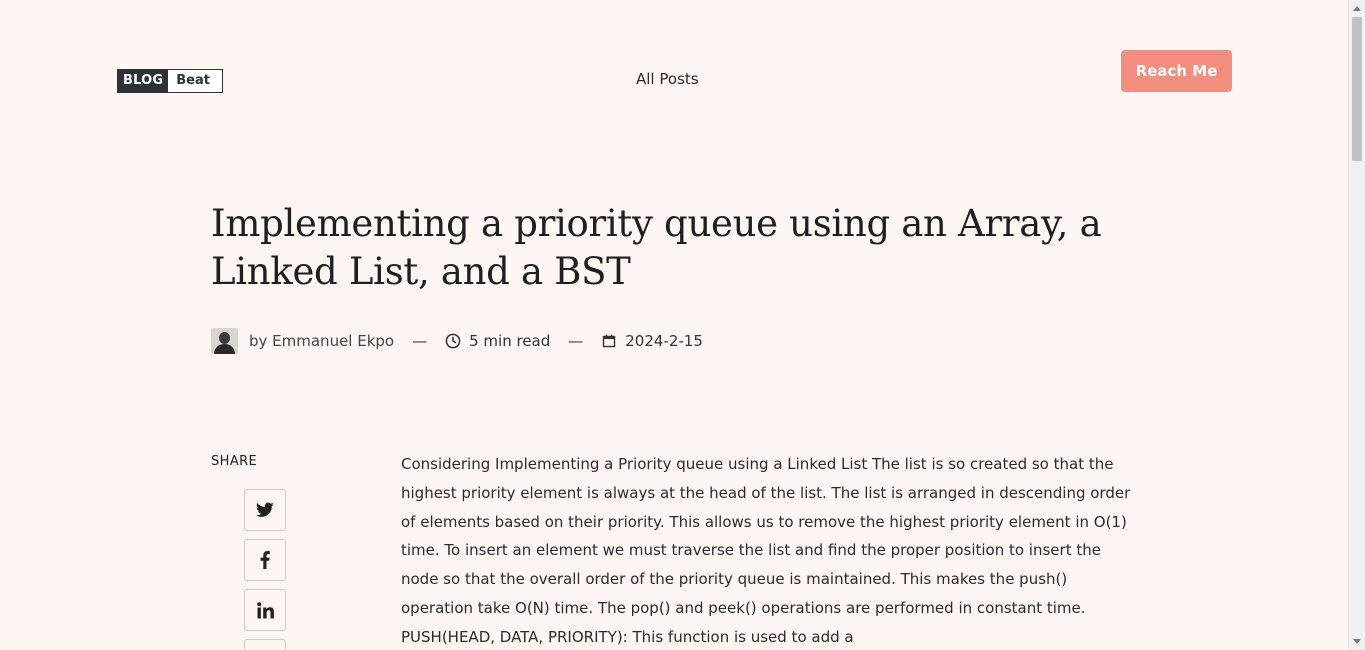  What do you see at coordinates (234, 461) in the screenshot?
I see `share-label: SHARE` at bounding box center [234, 461].